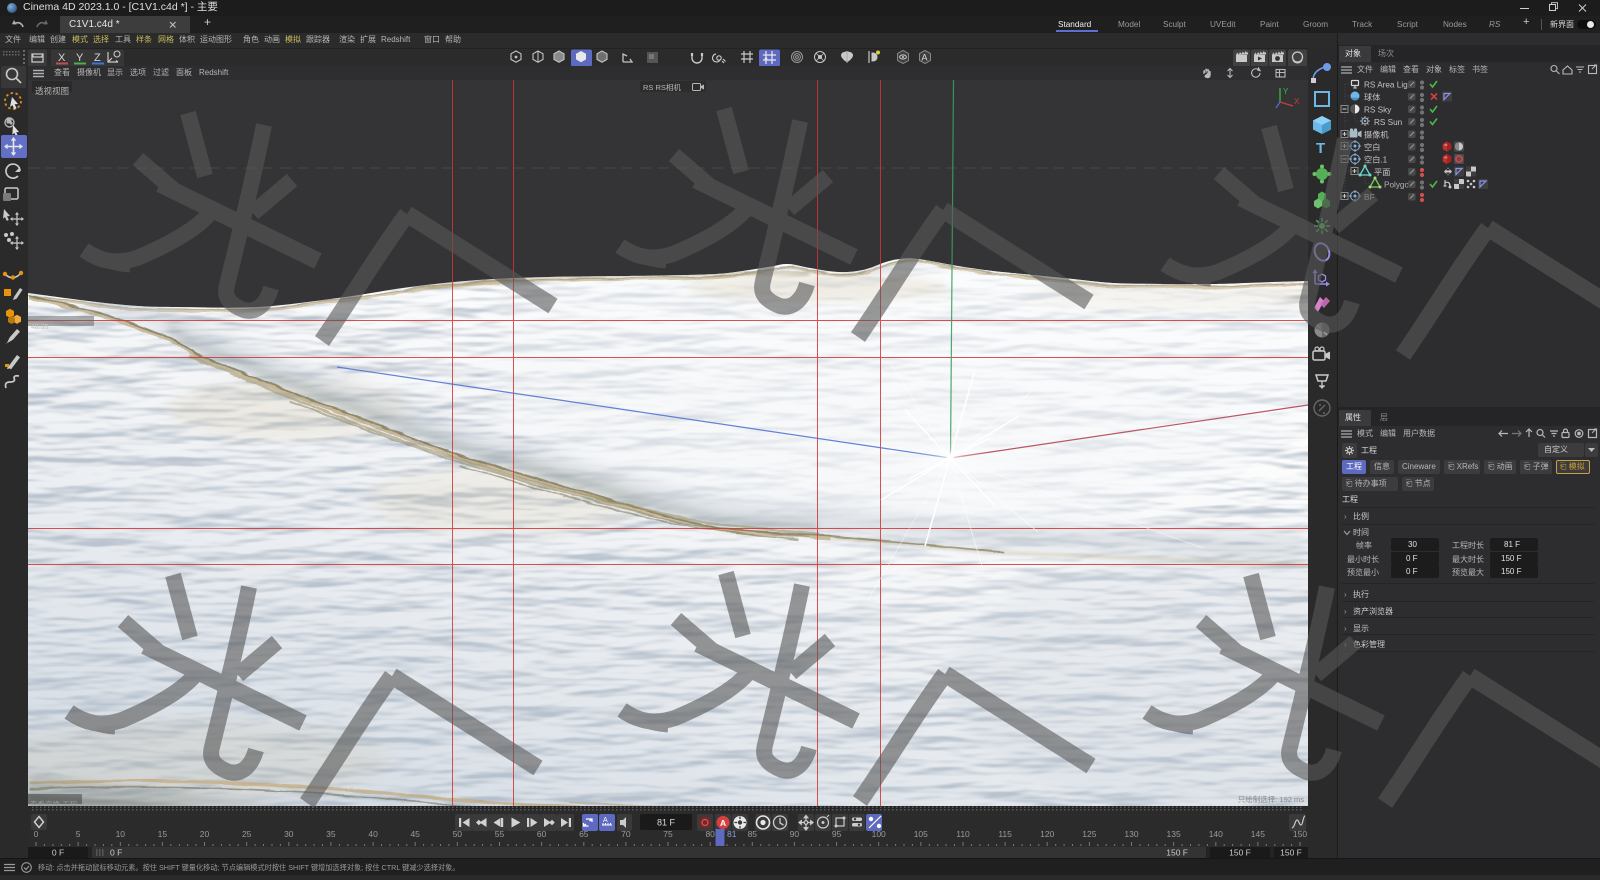  What do you see at coordinates (36, 834) in the screenshot?
I see `svg-text: 0` at bounding box center [36, 834].